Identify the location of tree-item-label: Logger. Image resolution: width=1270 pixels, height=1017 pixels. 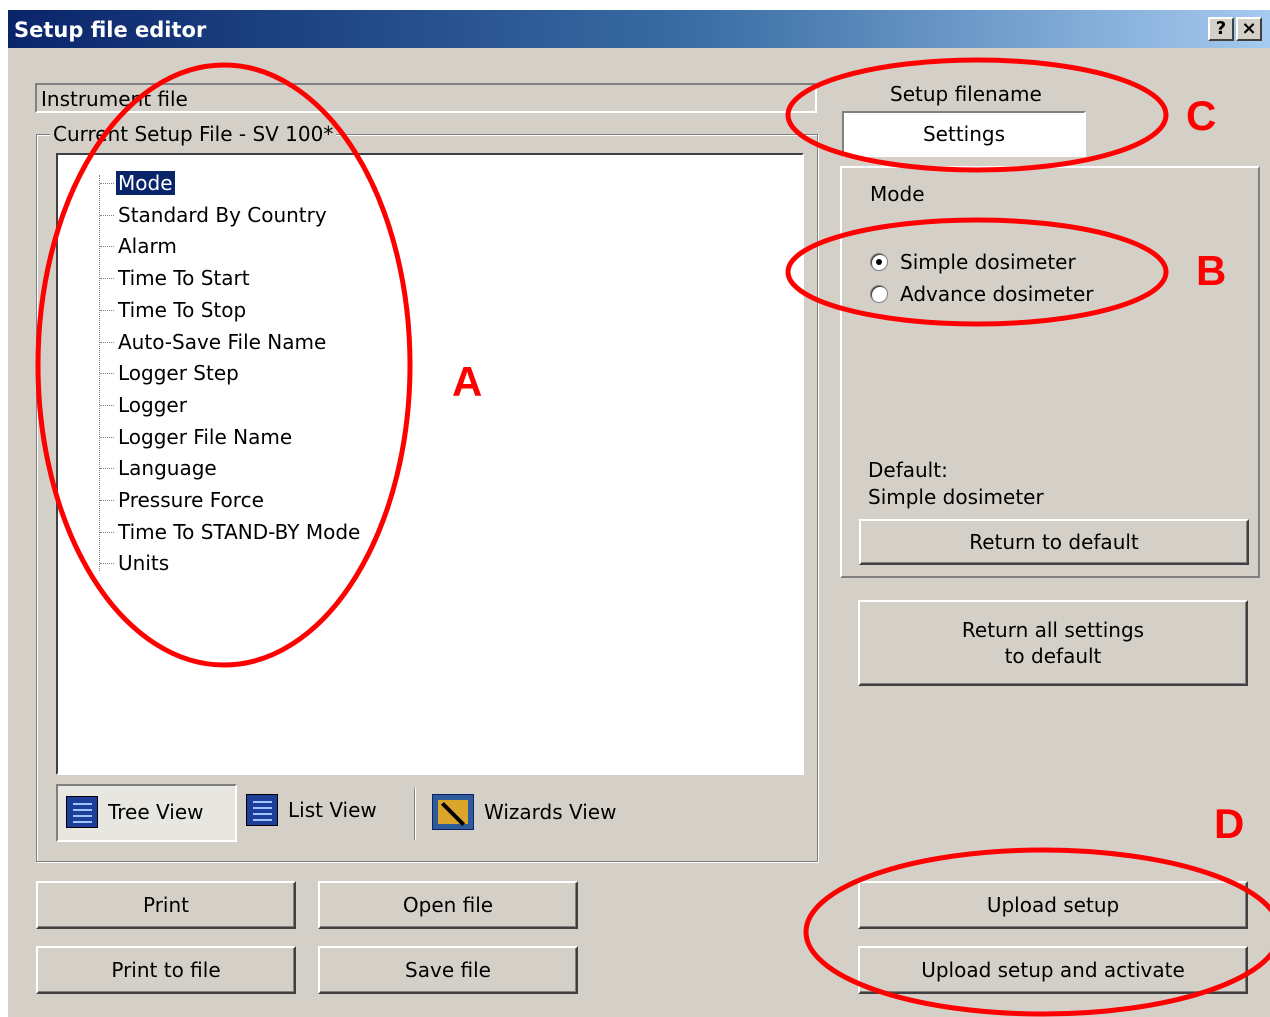
(152, 404).